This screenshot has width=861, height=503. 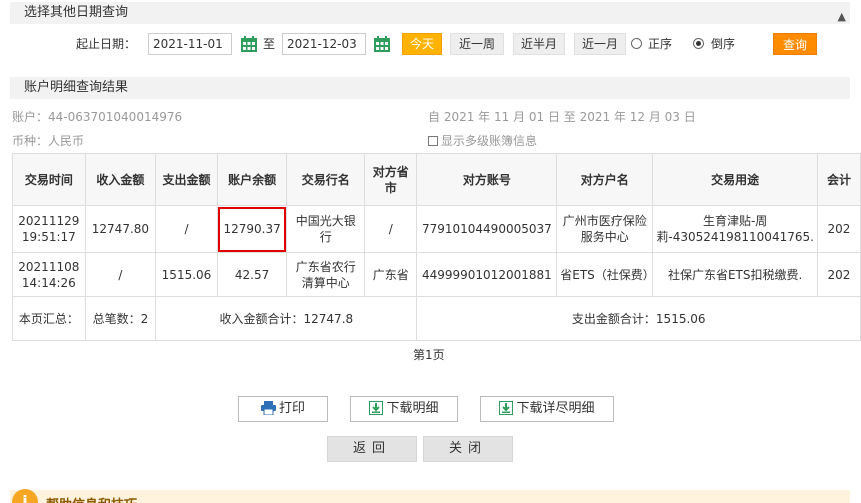 I want to click on cell-income: 12747.80, so click(x=120, y=229).